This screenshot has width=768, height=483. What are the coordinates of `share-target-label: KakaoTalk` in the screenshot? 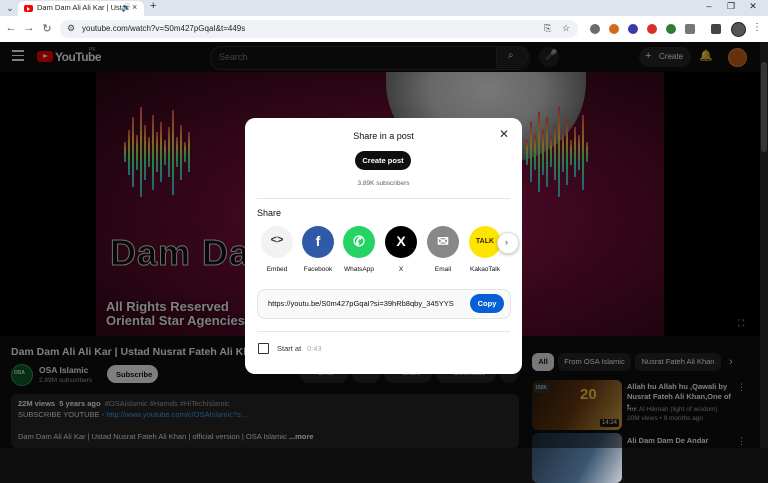 It's located at (485, 269).